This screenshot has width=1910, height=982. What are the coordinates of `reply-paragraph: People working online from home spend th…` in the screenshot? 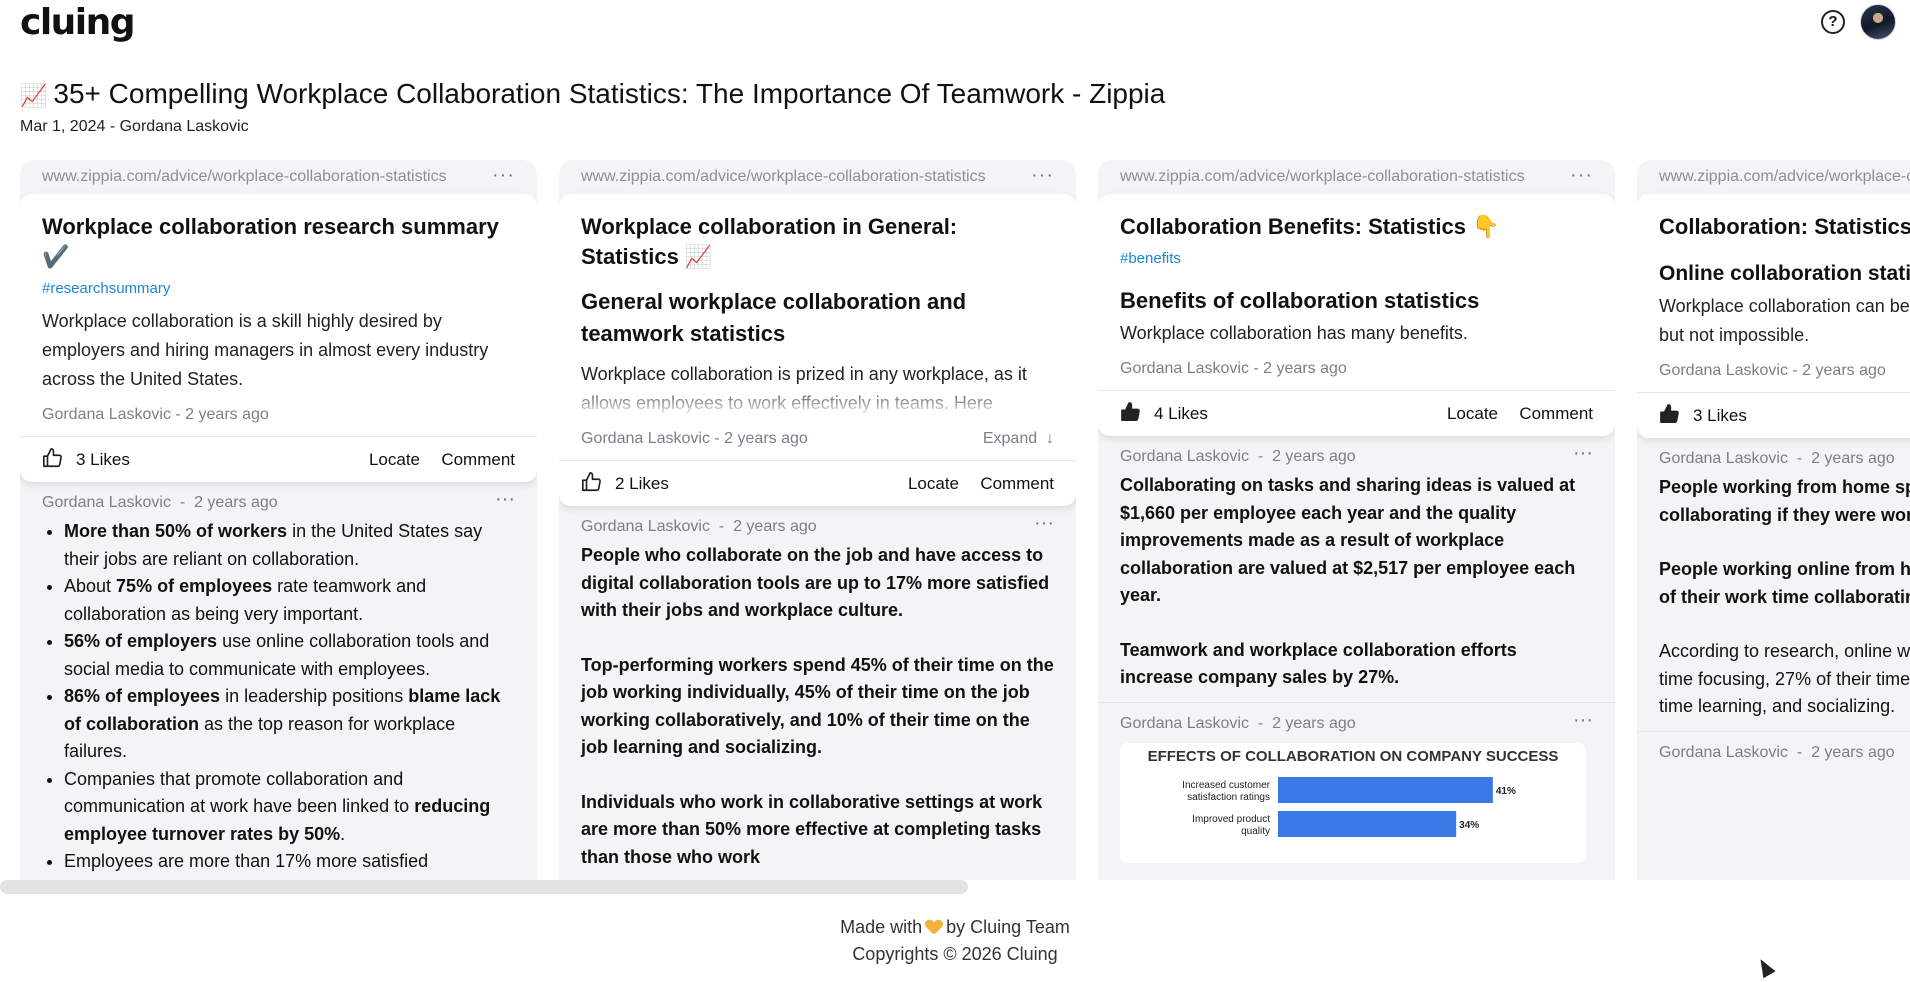 It's located at (1784, 583).